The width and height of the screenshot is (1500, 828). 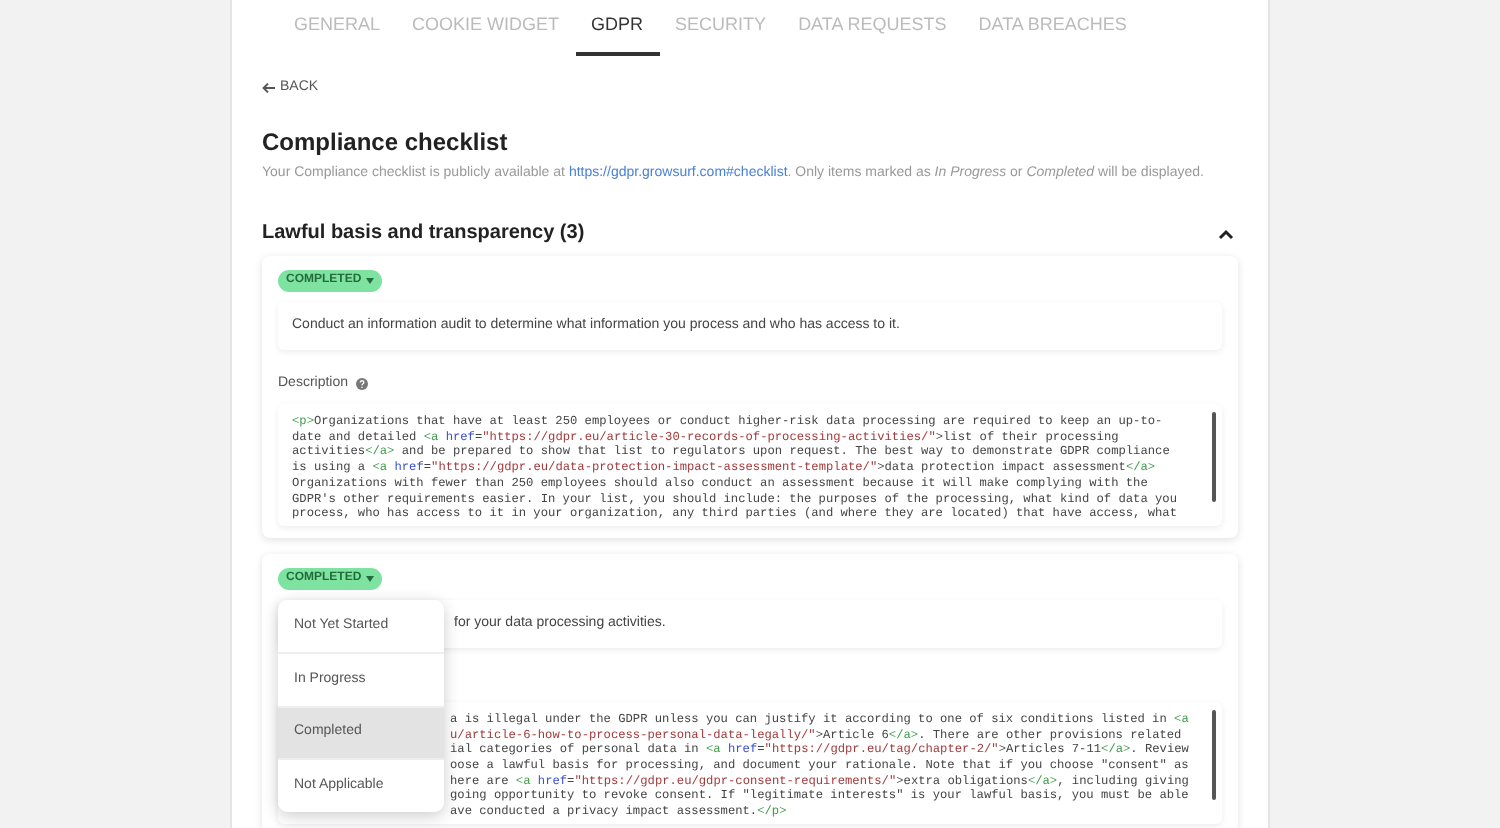 What do you see at coordinates (1226, 233) in the screenshot?
I see `collapse-icon` at bounding box center [1226, 233].